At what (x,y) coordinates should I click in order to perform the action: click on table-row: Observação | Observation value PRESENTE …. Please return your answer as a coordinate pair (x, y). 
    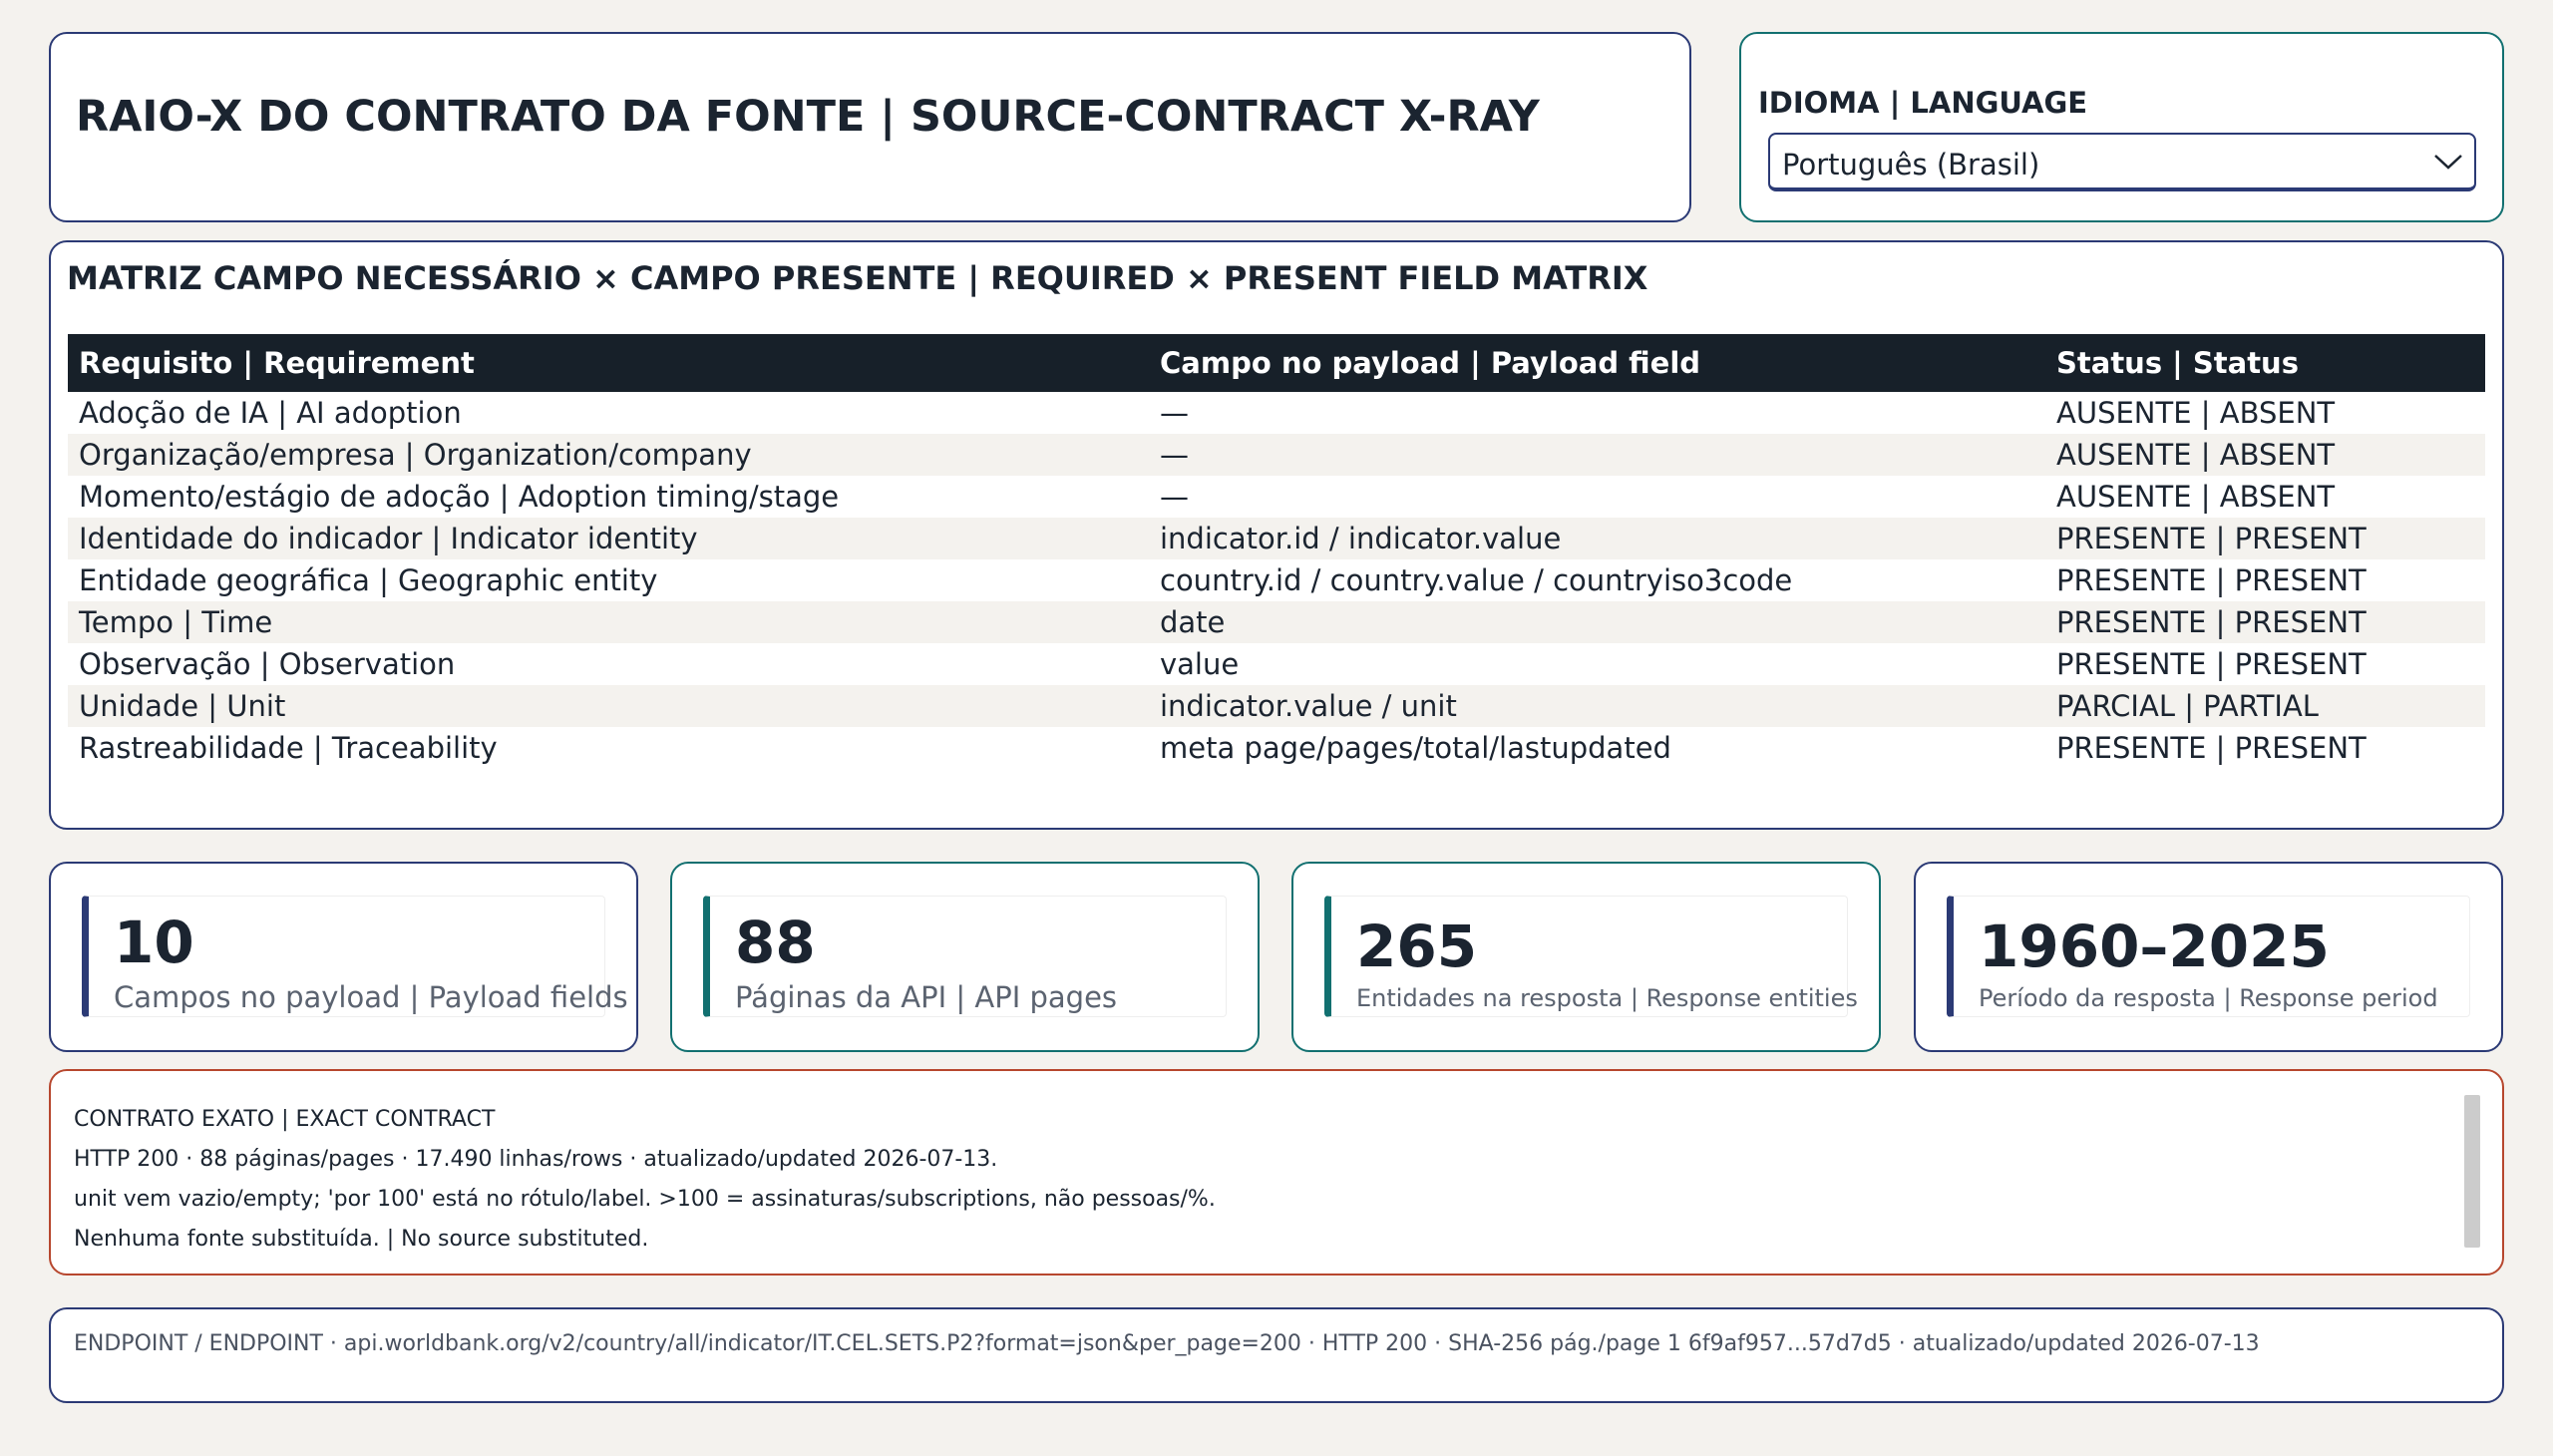
    Looking at the image, I should click on (1276, 664).